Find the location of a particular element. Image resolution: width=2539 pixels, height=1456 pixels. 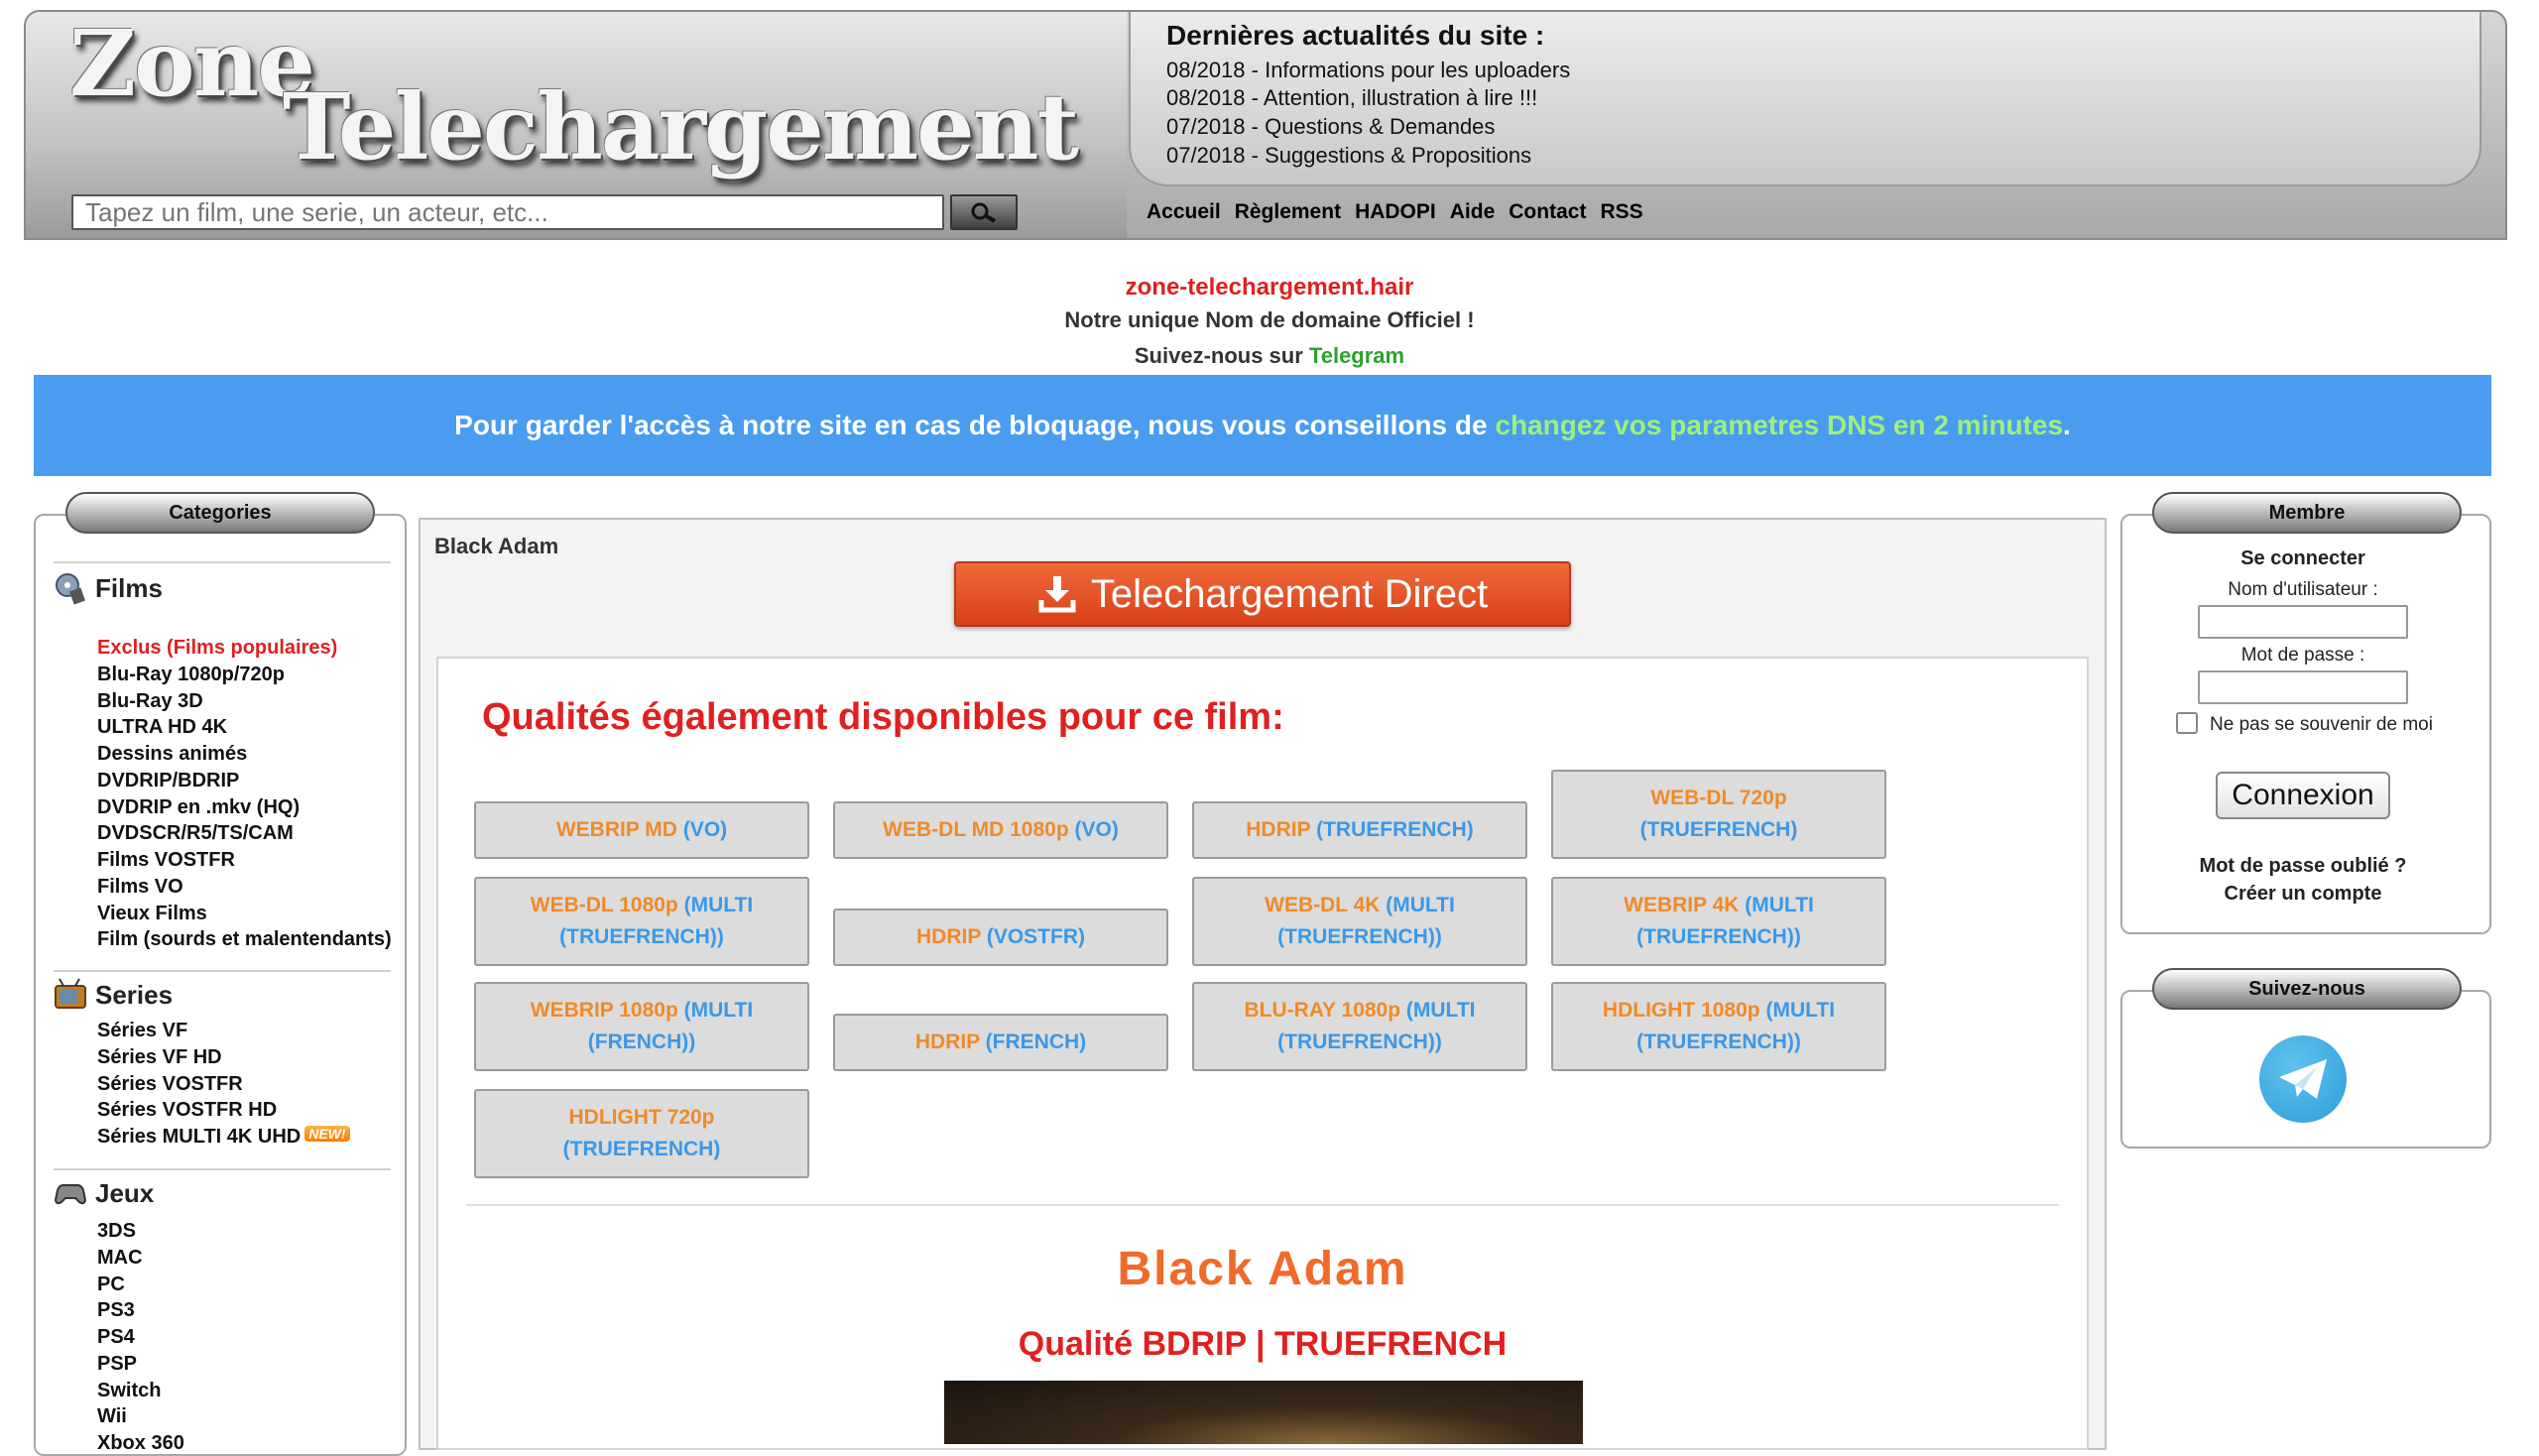

logo-line2: Telechargement is located at coordinates (681, 127).